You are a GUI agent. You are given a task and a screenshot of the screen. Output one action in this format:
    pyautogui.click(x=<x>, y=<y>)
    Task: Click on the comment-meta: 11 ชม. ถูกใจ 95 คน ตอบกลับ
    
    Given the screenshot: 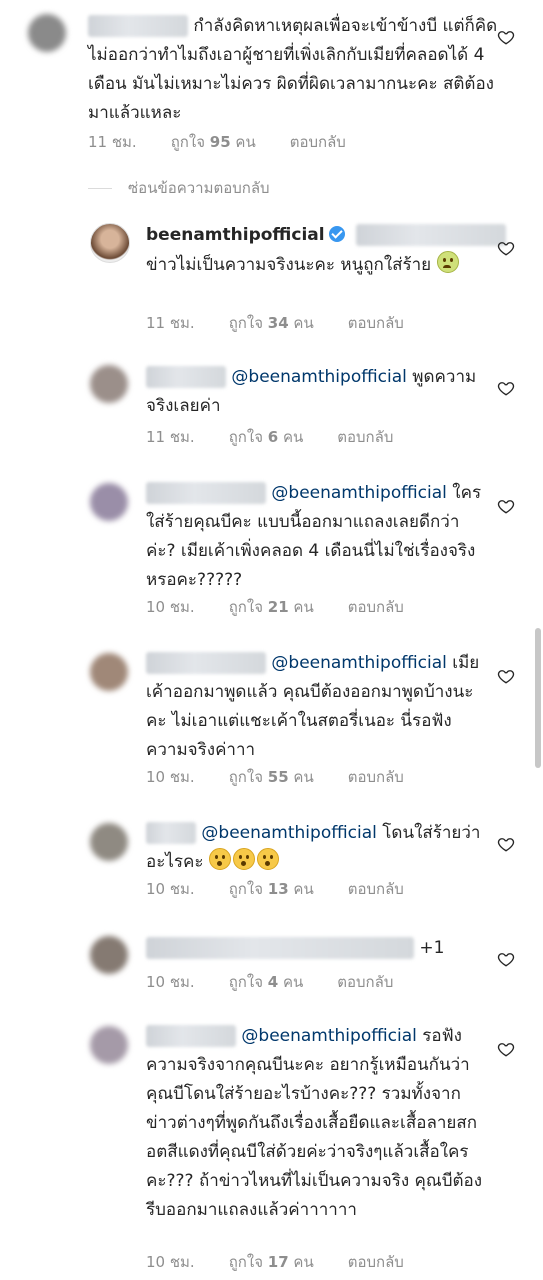 What is the action you would take?
    pyautogui.click(x=234, y=142)
    